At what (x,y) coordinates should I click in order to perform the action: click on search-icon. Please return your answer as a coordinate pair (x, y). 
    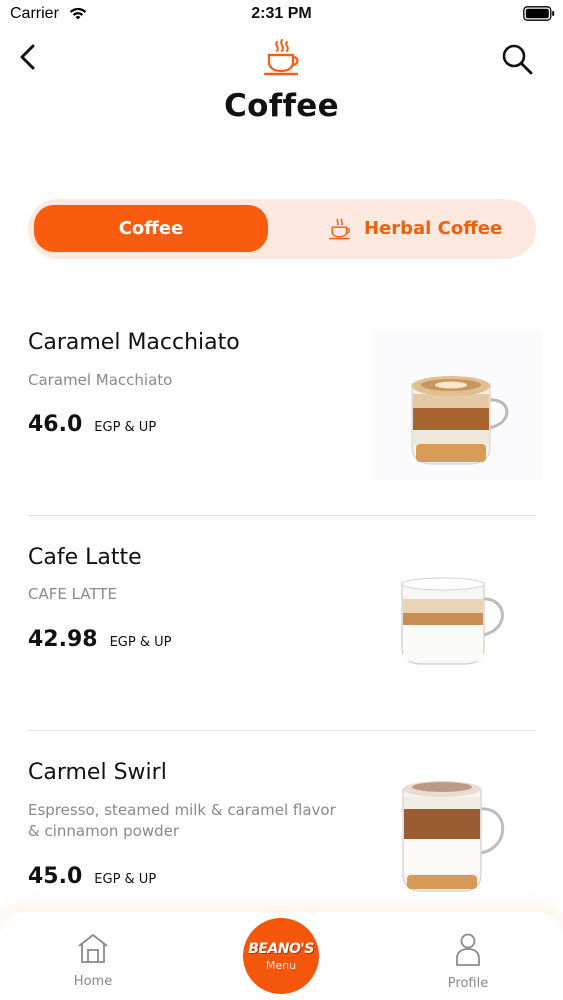
    Looking at the image, I should click on (517, 59).